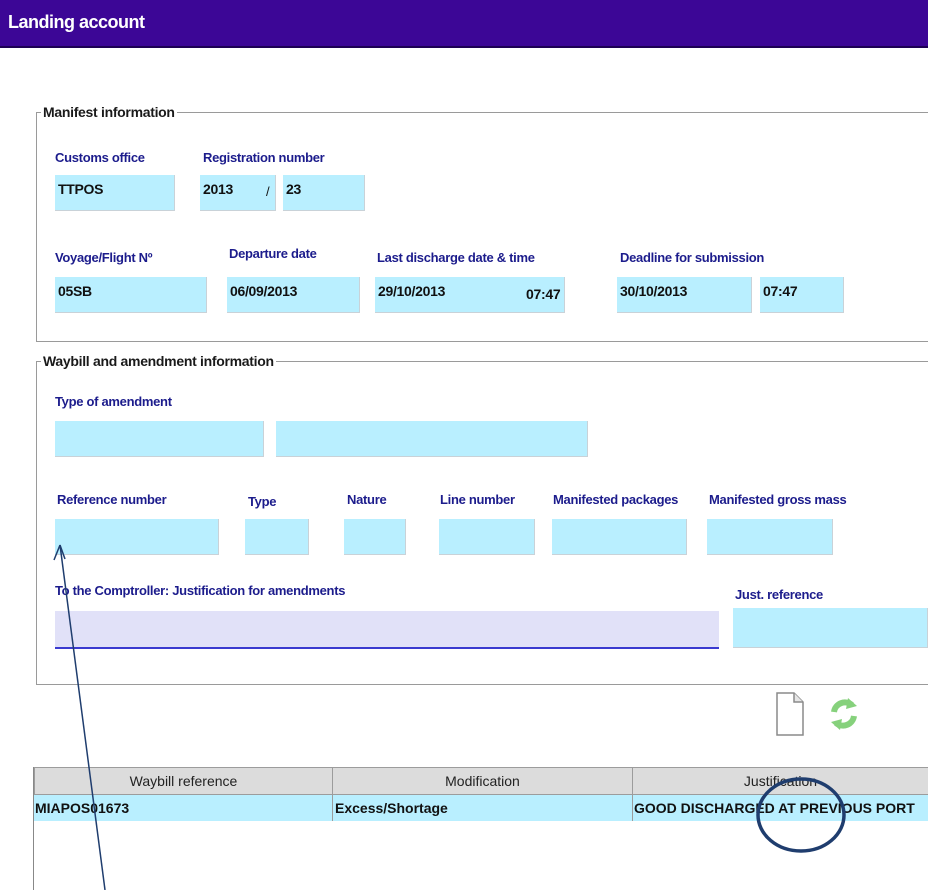 The height and width of the screenshot is (890, 928). I want to click on cell-waybill-reference: MIAPOS01673, so click(183, 808).